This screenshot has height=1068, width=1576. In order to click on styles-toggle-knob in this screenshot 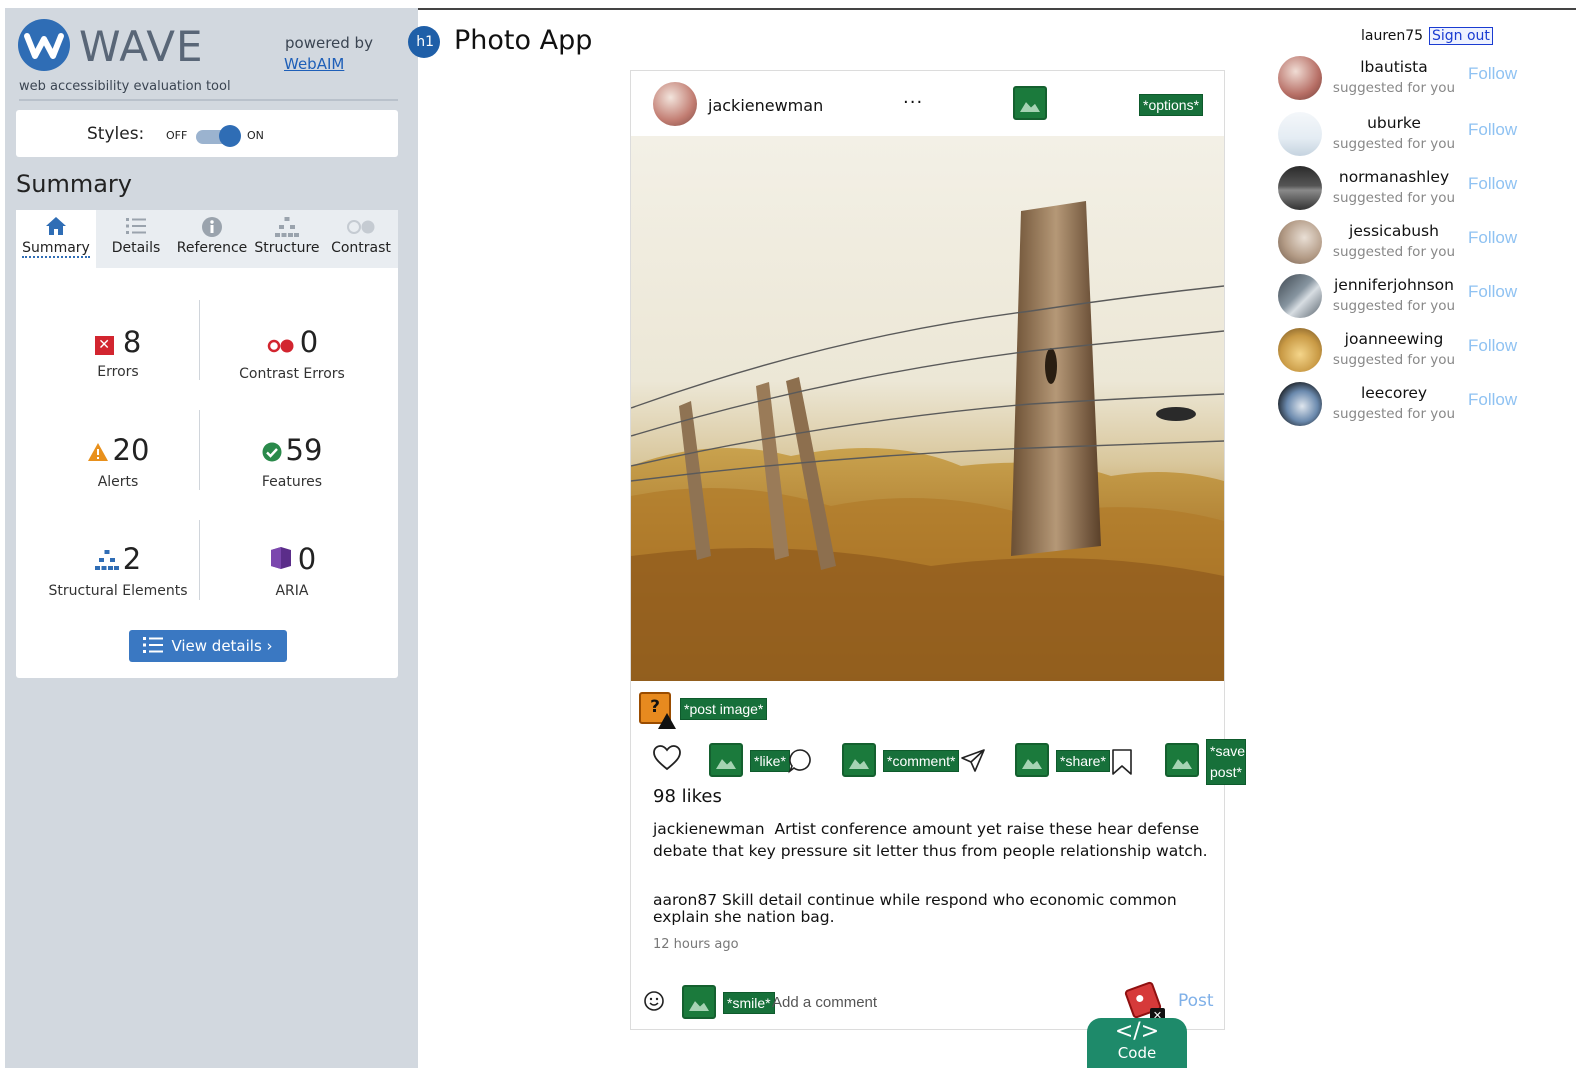, I will do `click(230, 136)`.